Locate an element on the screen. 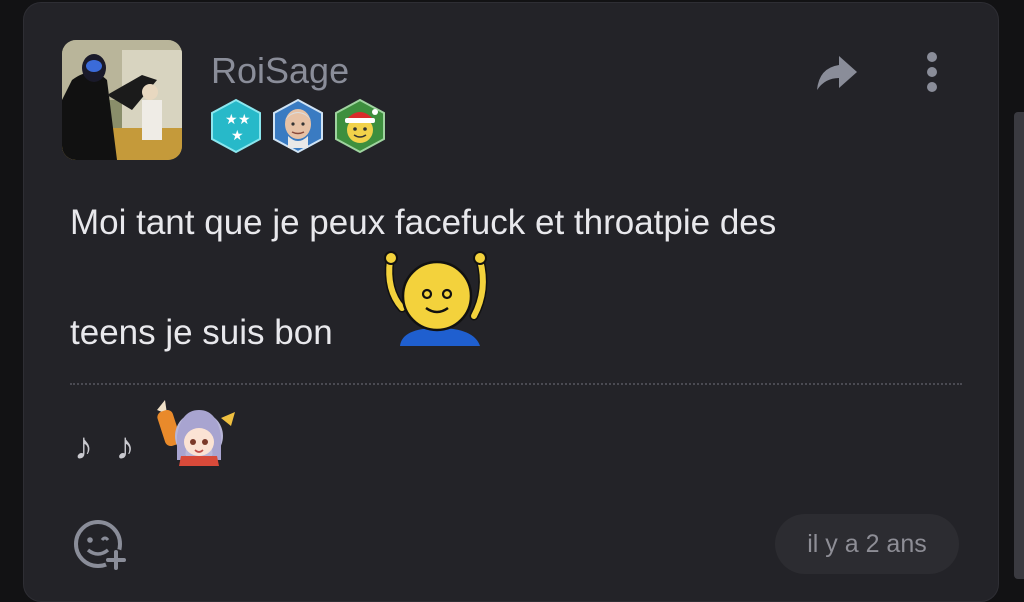 The height and width of the screenshot is (602, 1024). timestamp-badge: il y a 2 ans is located at coordinates (867, 544).